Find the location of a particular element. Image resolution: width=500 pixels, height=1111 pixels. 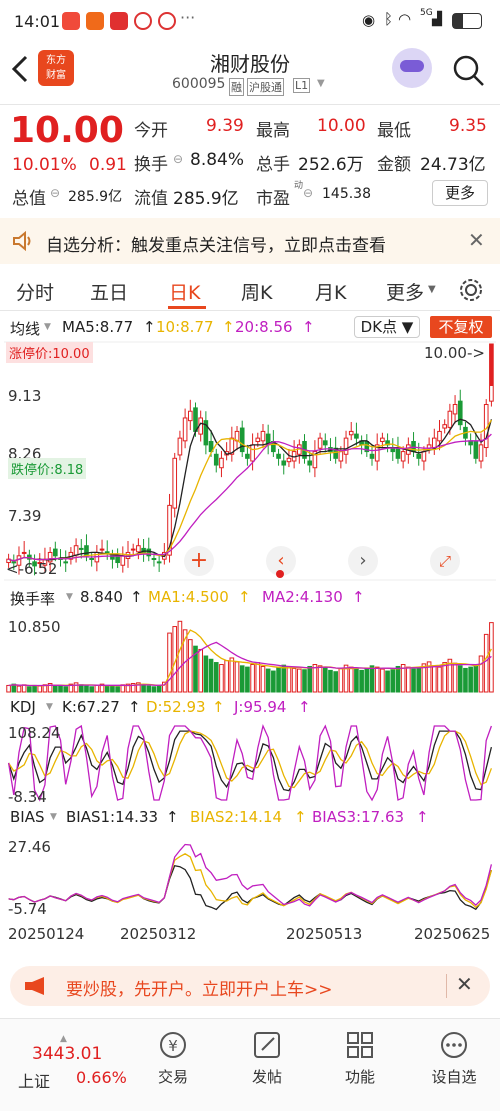

tab-weekly-k: 周K is located at coordinates (256, 291).